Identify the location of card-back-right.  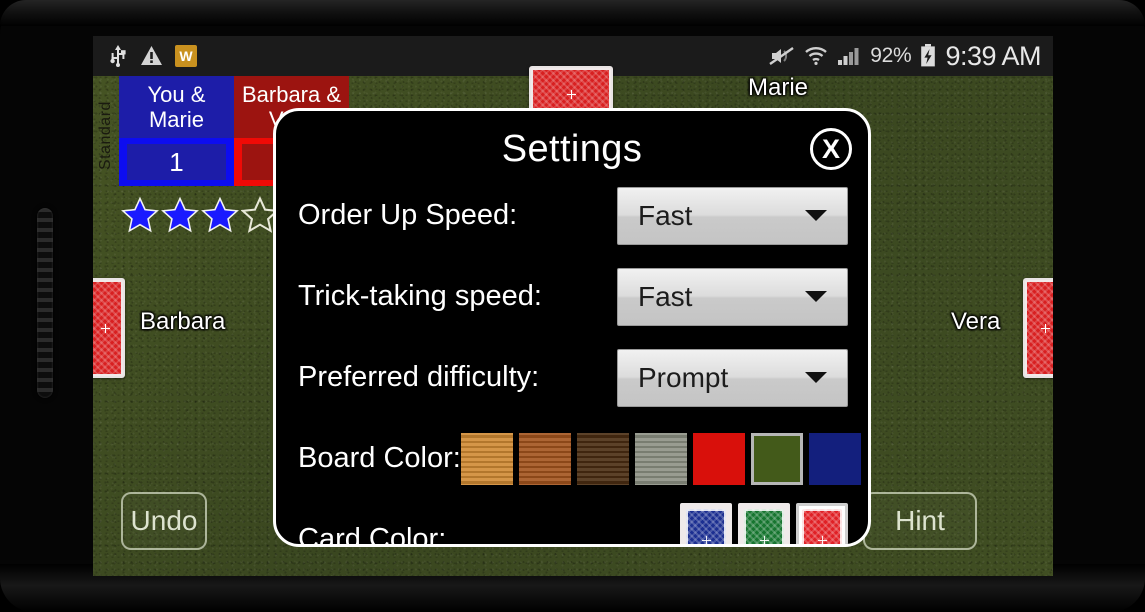
(1038, 328).